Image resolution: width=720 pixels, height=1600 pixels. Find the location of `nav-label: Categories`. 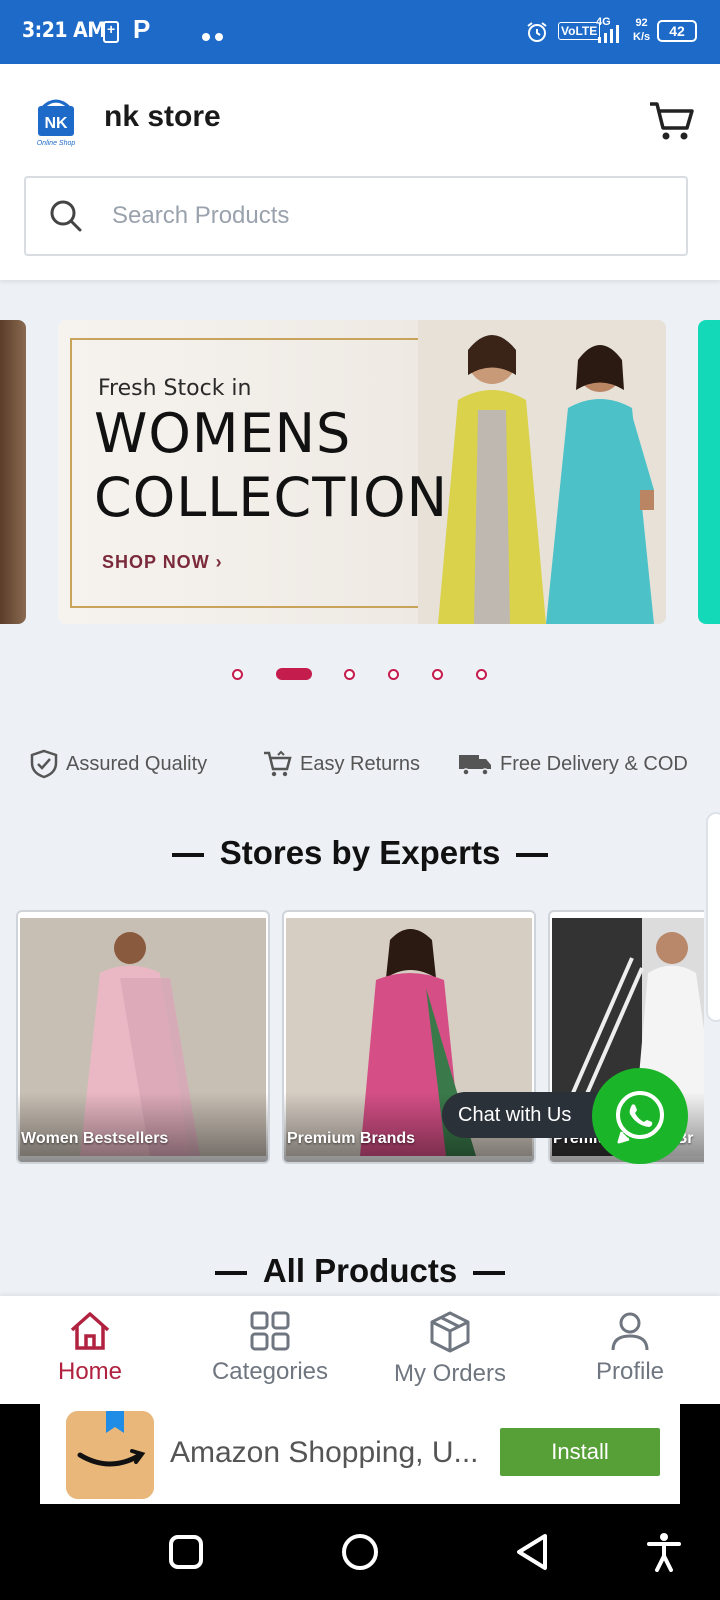

nav-label: Categories is located at coordinates (270, 1371).